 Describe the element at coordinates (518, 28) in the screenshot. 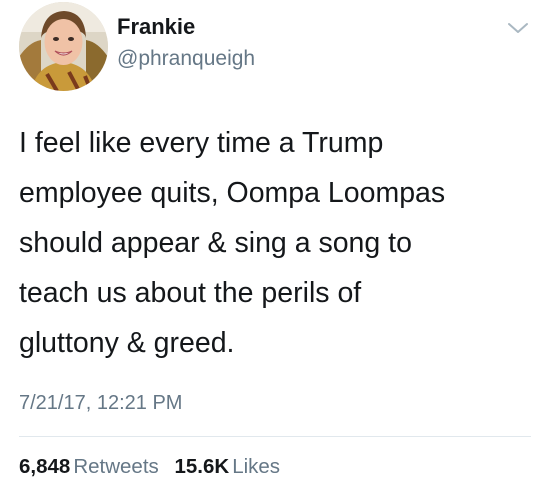

I see `chevron-down-icon` at that location.